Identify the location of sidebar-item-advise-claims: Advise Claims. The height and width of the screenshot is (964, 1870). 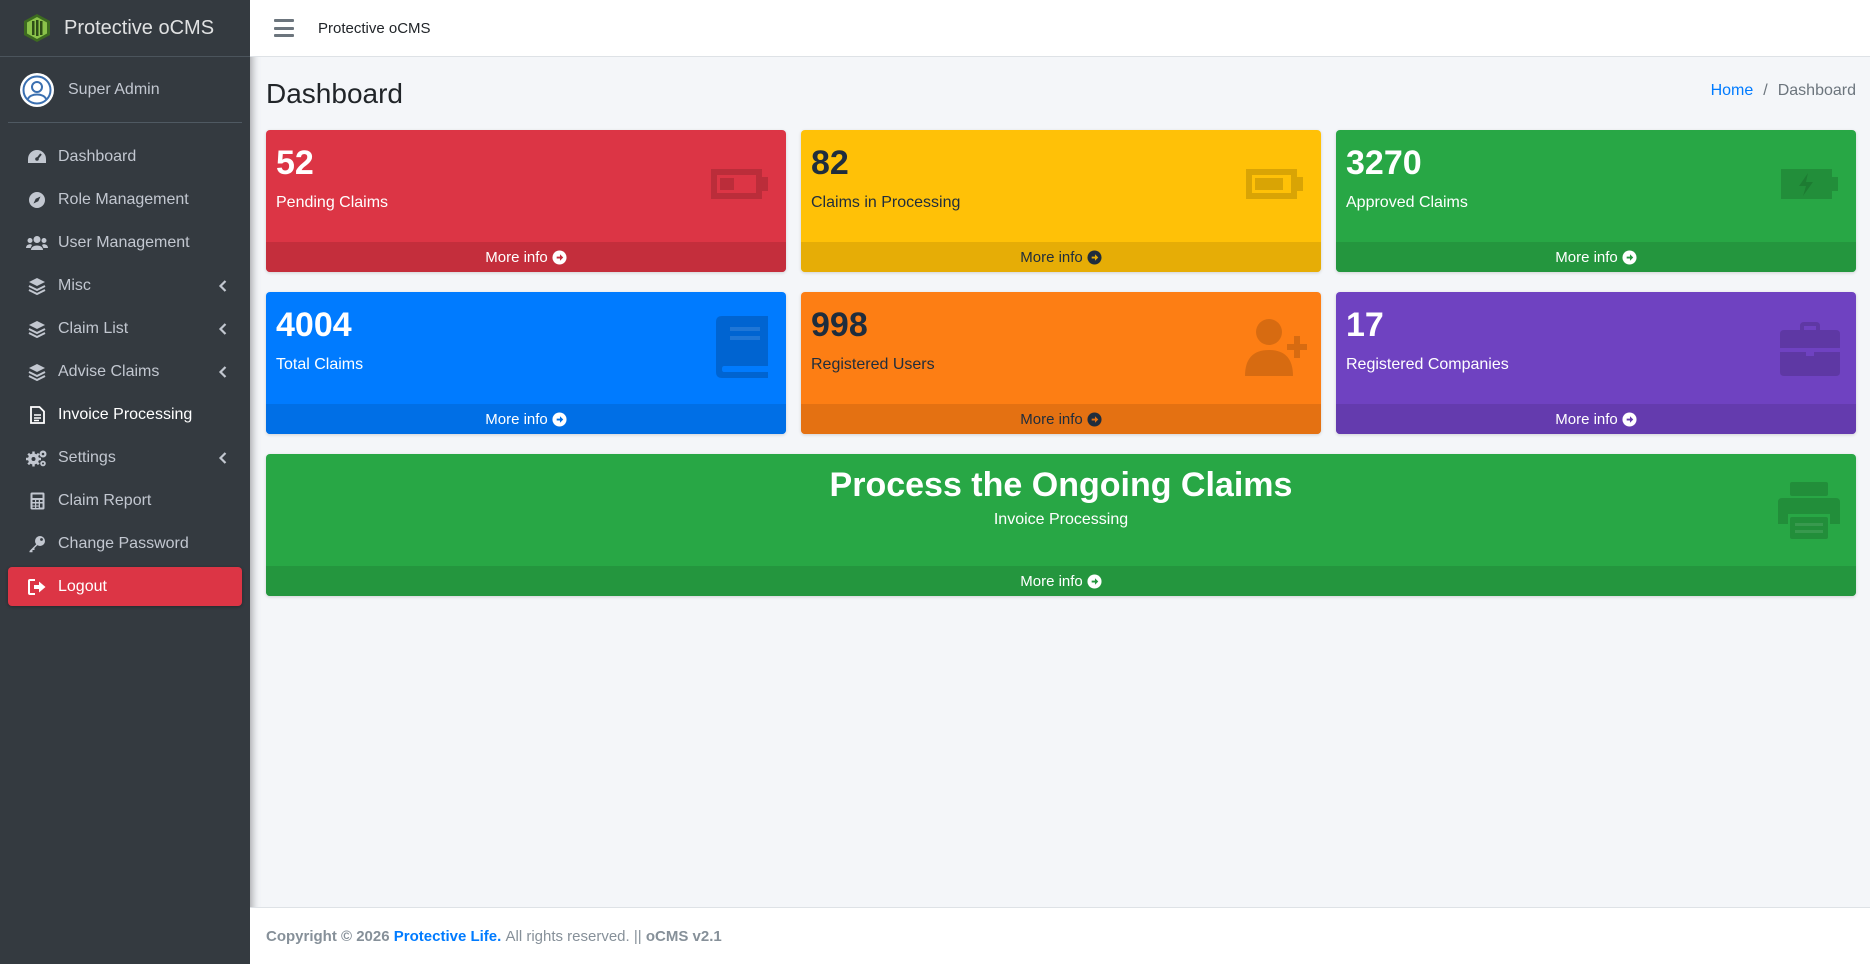
(125, 371).